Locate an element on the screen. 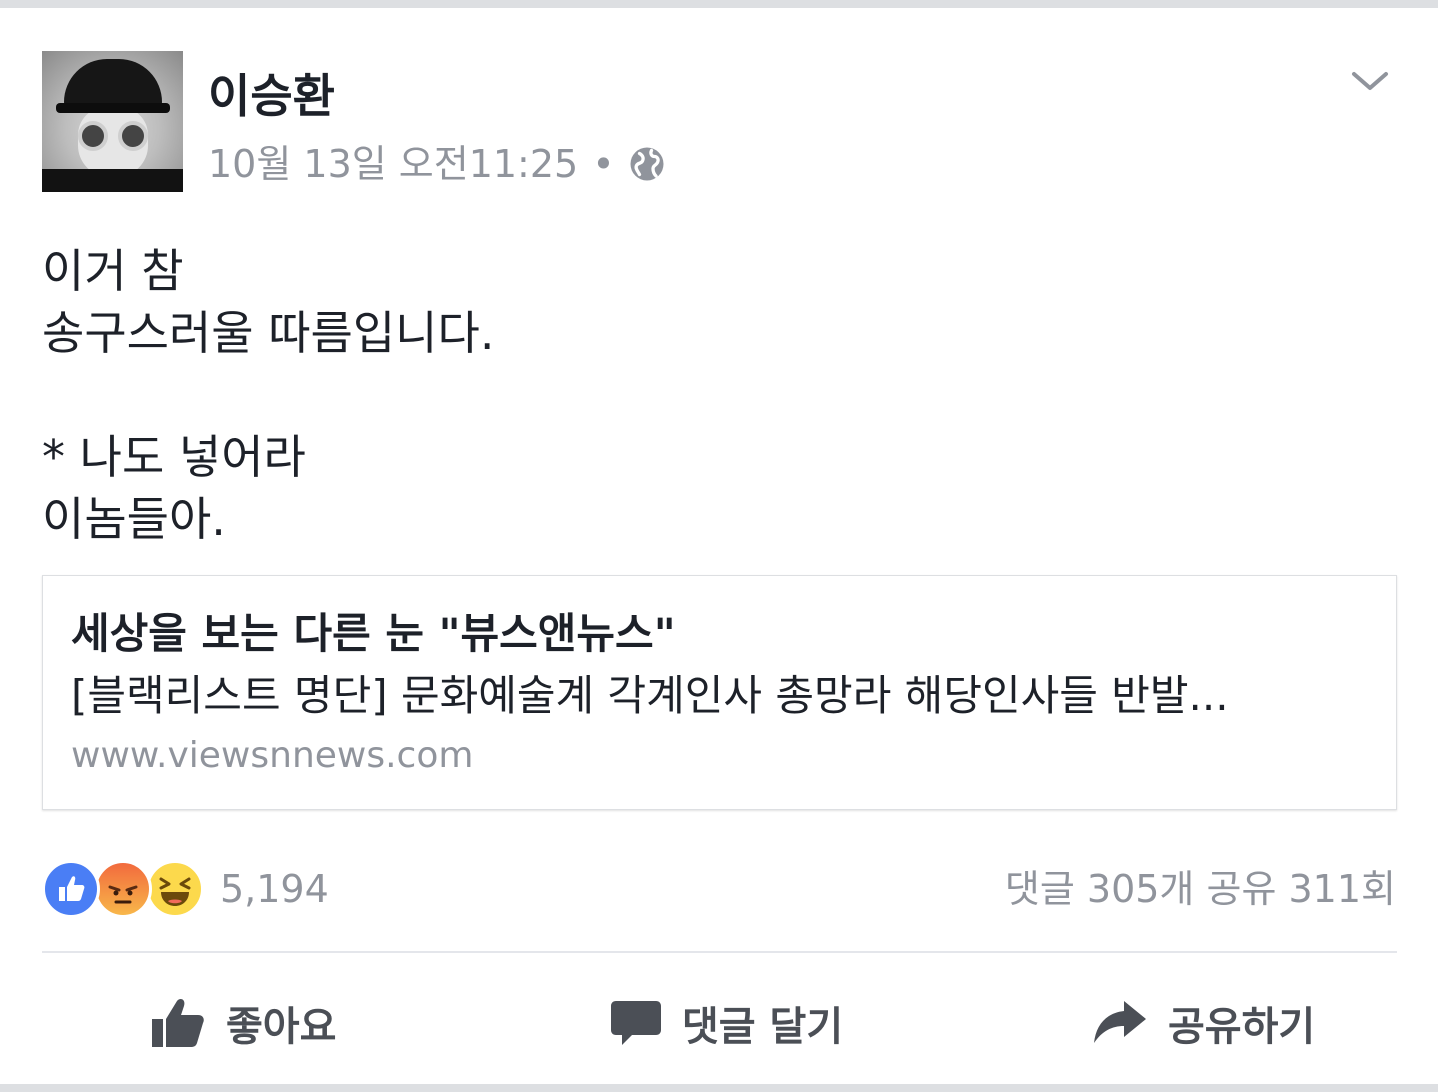 The image size is (1438, 1092). share-button: 공유하기 is located at coordinates (1203, 1023).